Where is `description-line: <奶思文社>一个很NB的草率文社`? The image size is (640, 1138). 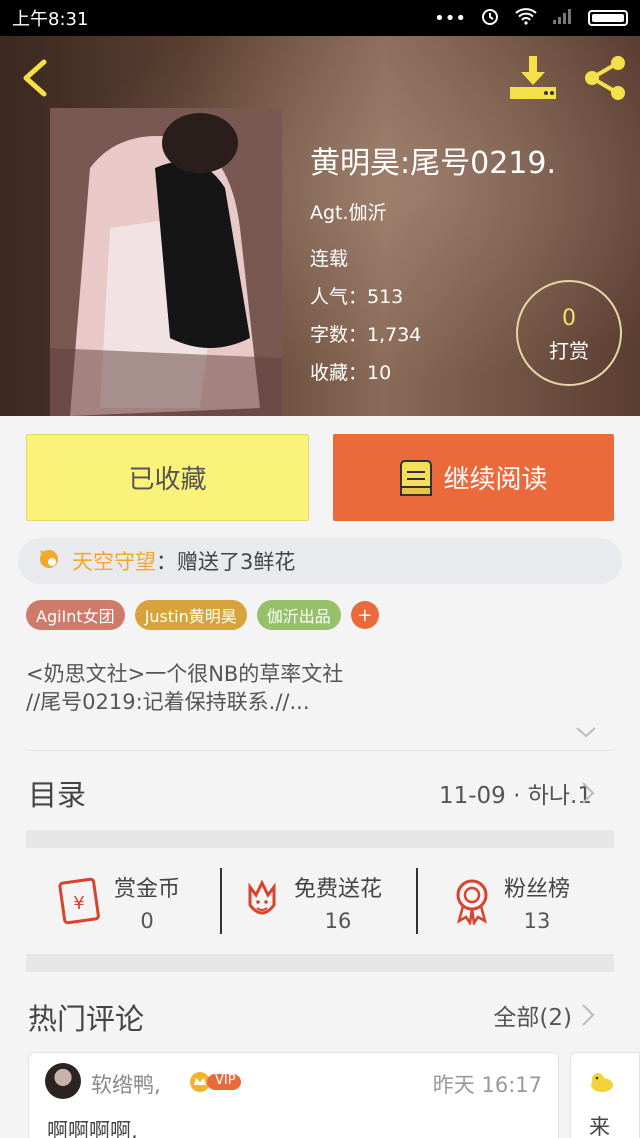 description-line: <奶思文社>一个很NB的草率文社 is located at coordinates (185, 674).